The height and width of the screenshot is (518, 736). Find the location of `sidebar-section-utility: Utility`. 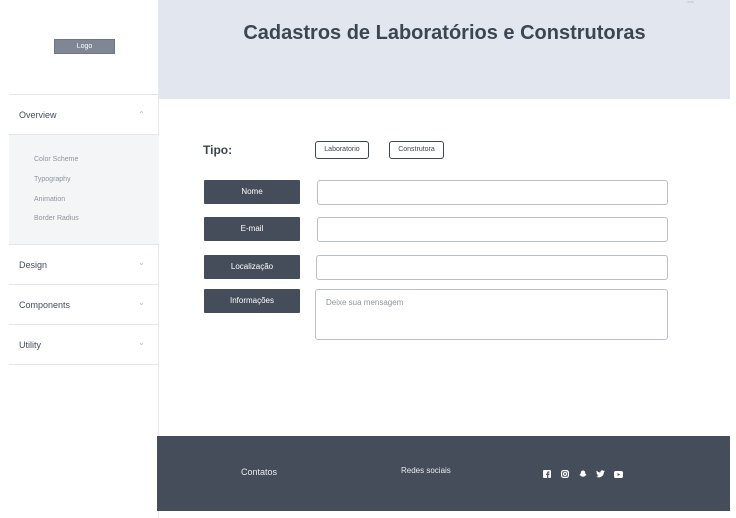

sidebar-section-utility: Utility is located at coordinates (30, 345).